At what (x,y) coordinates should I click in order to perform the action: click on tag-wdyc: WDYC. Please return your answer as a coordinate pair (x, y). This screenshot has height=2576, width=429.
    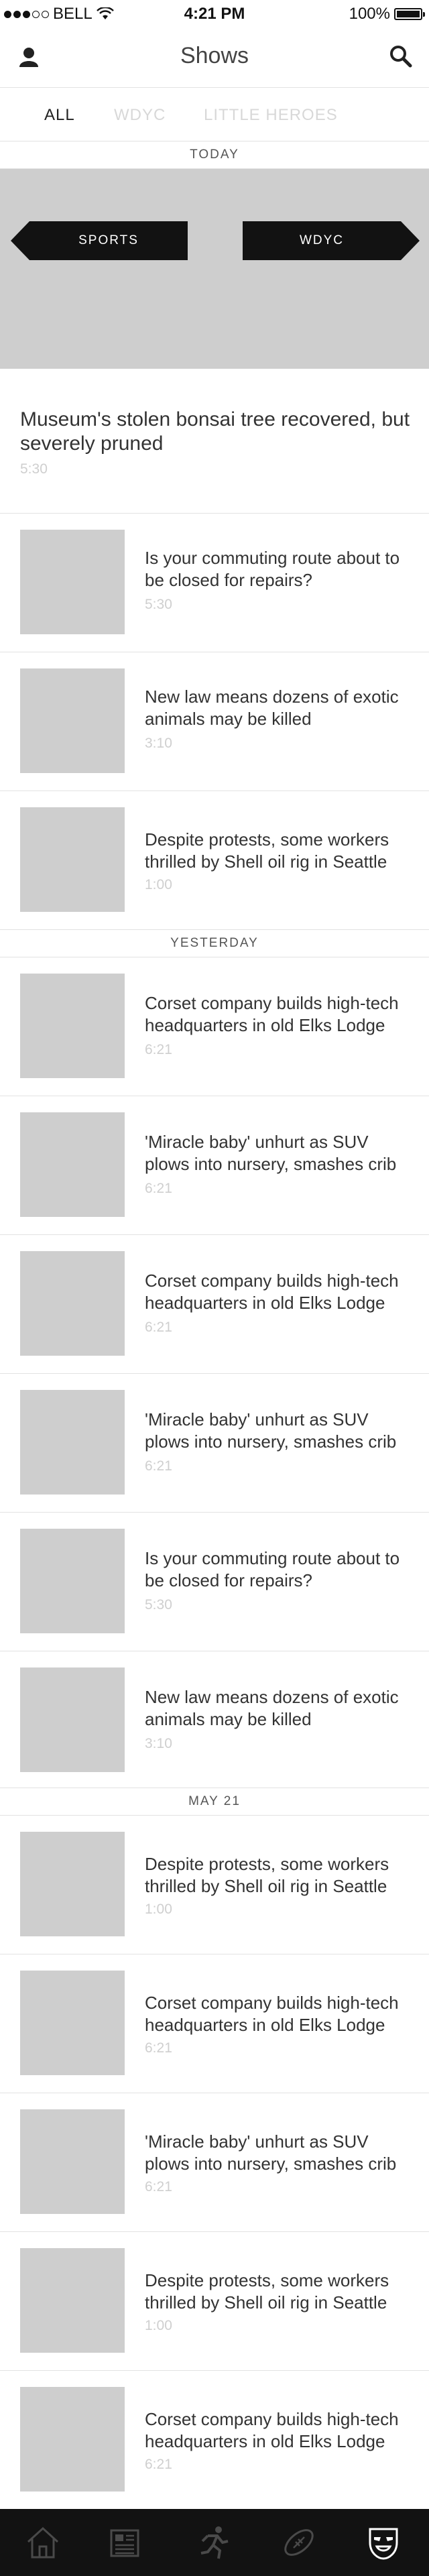
    Looking at the image, I should click on (322, 240).